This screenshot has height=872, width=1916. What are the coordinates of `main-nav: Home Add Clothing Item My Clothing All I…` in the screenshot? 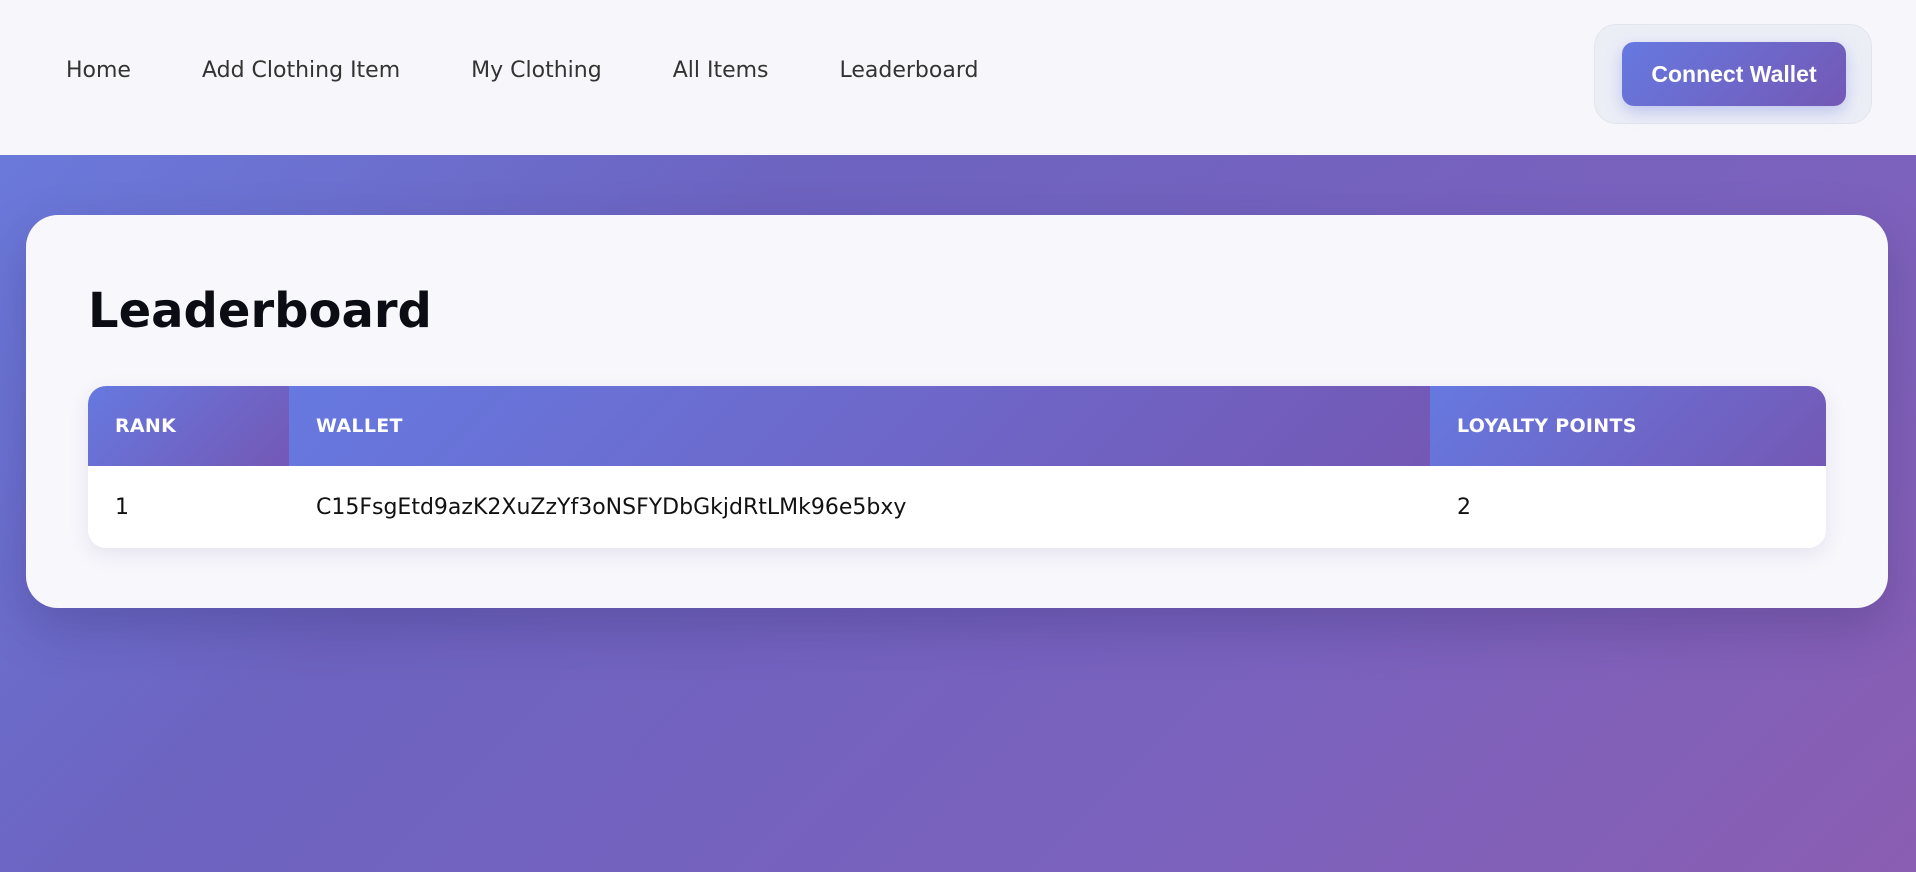 It's located at (557, 70).